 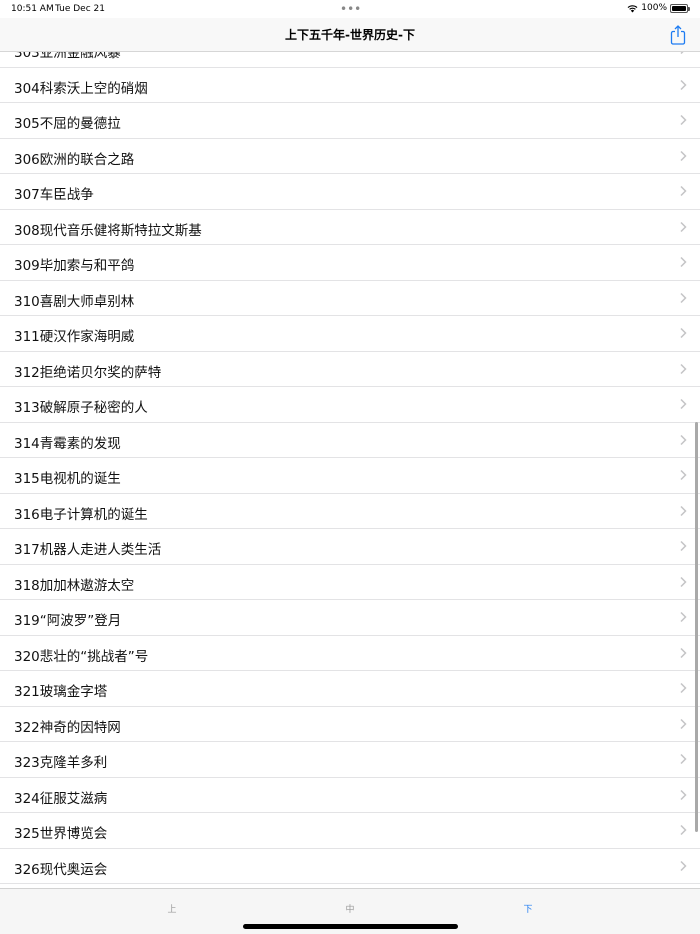 What do you see at coordinates (172, 908) in the screenshot?
I see `tab-upper: 上` at bounding box center [172, 908].